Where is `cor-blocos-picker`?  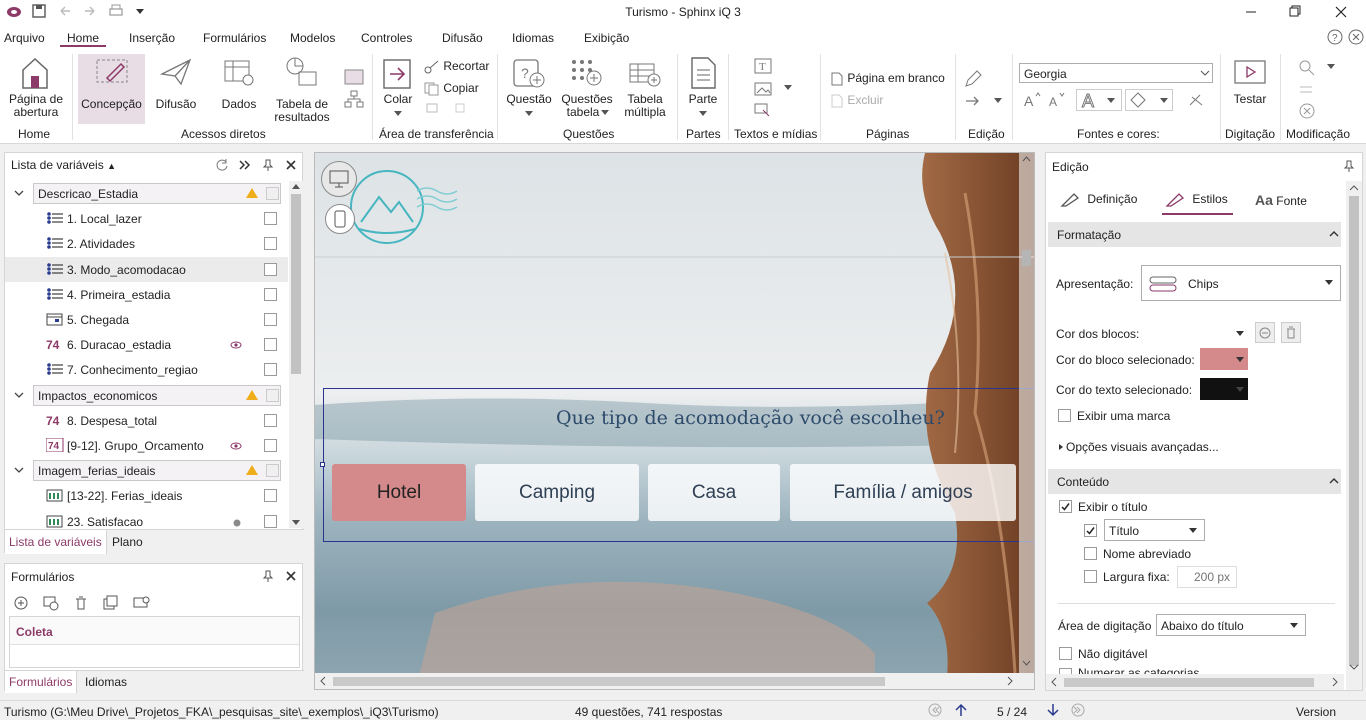
cor-blocos-picker is located at coordinates (1224, 333).